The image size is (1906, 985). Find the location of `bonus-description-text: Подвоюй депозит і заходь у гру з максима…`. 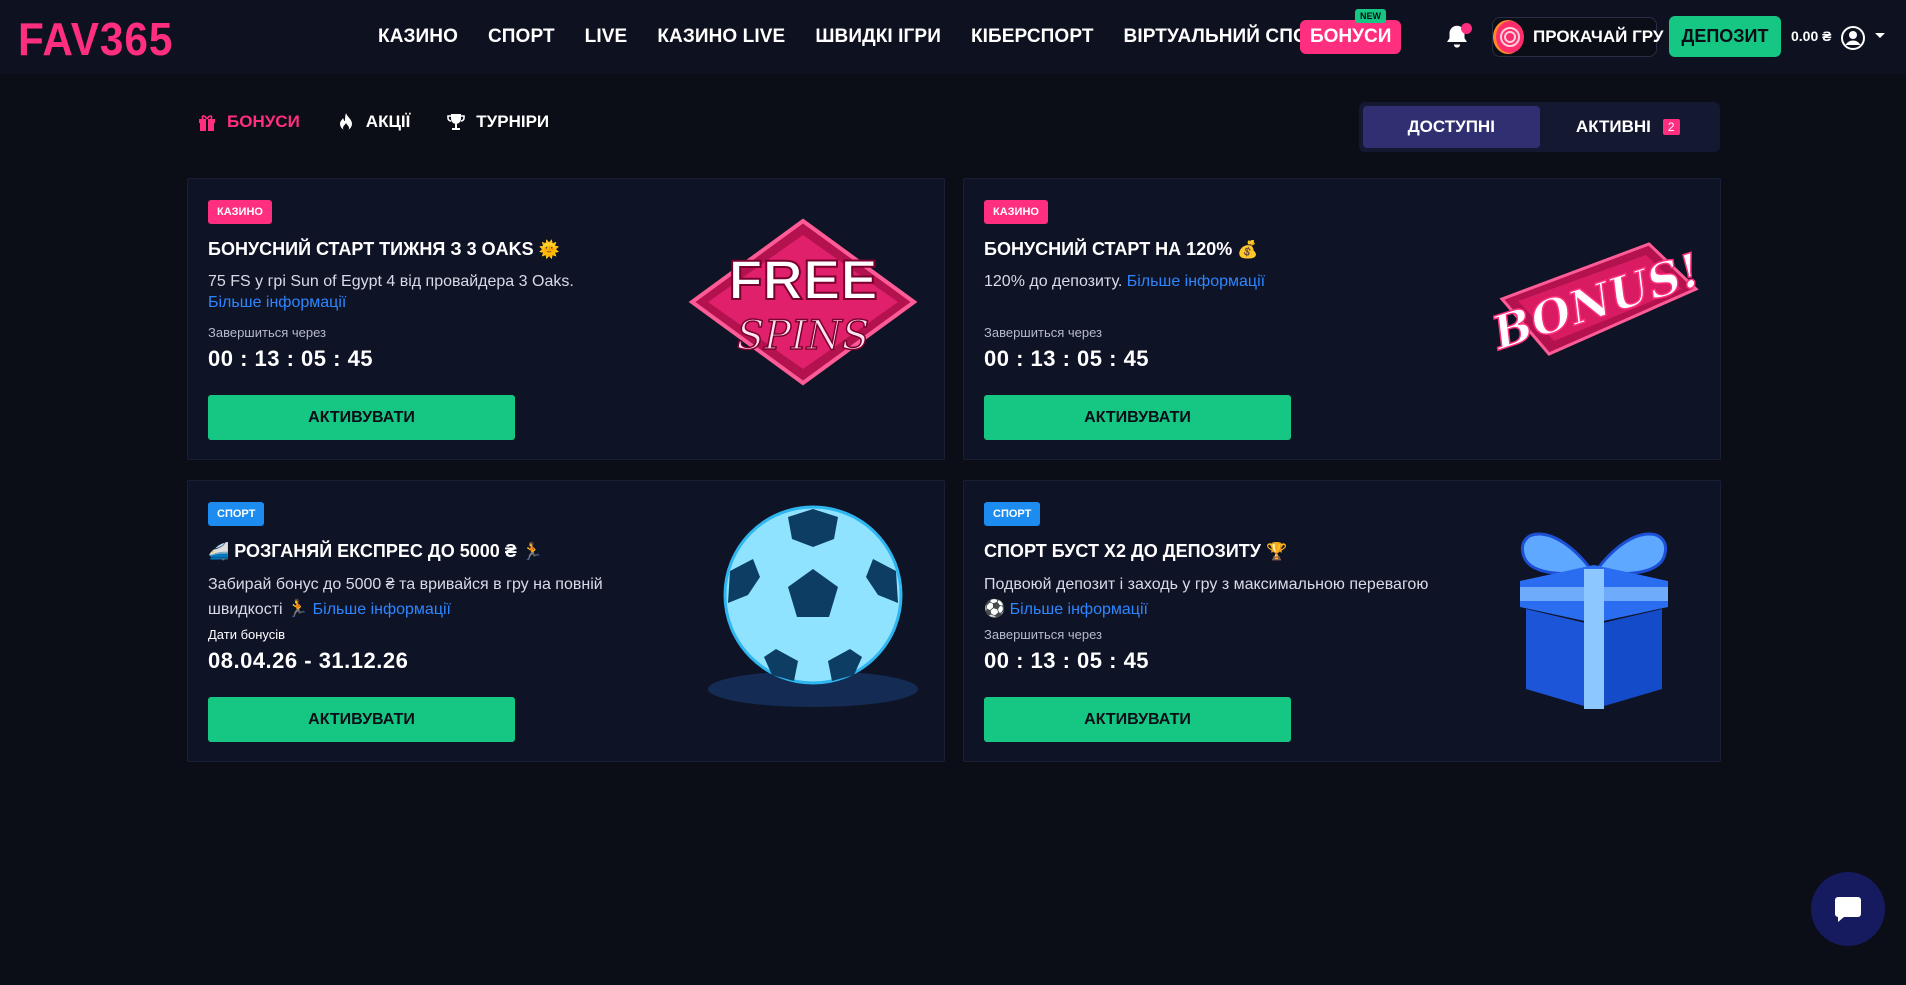

bonus-description-text: Подвоюй депозит і заходь у гру з максима… is located at coordinates (1206, 584).